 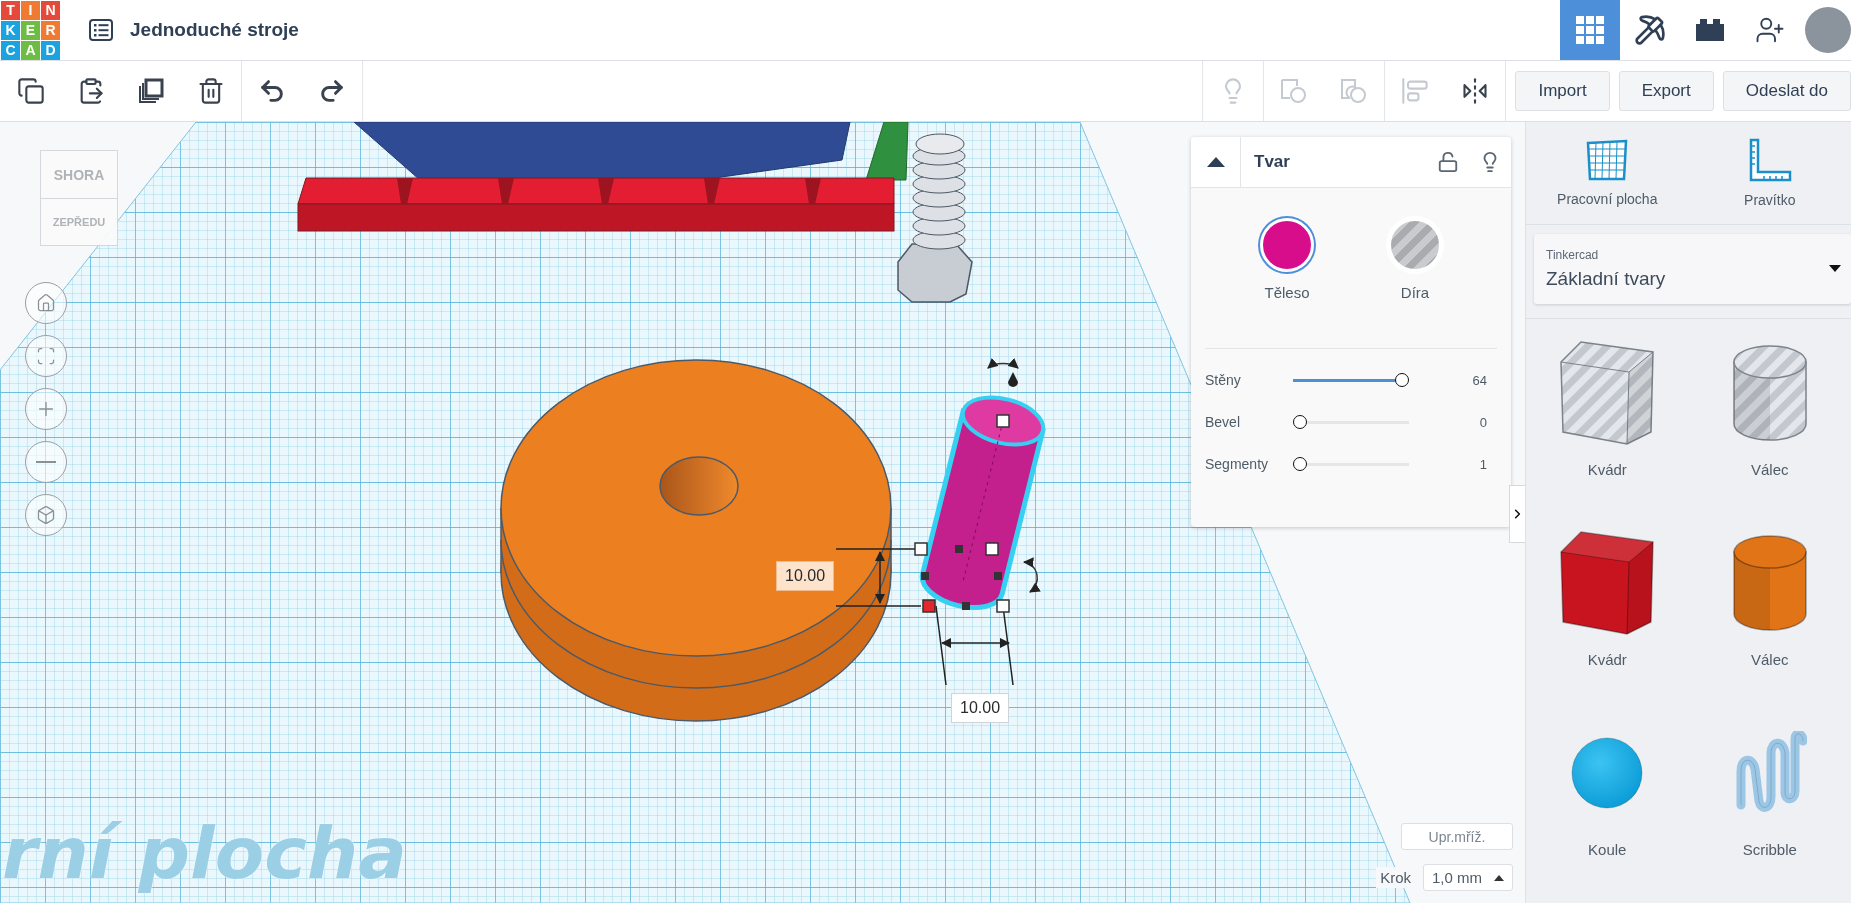 What do you see at coordinates (1786, 91) in the screenshot?
I see `toolbar-text-button: Odeslat do` at bounding box center [1786, 91].